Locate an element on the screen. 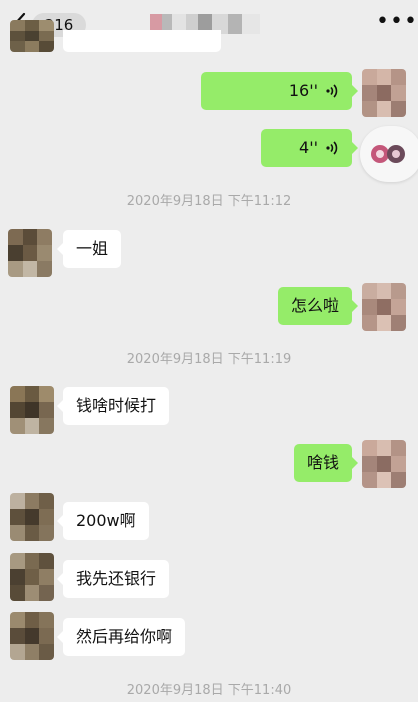  voice-message-bubble: 4'' is located at coordinates (309, 148).